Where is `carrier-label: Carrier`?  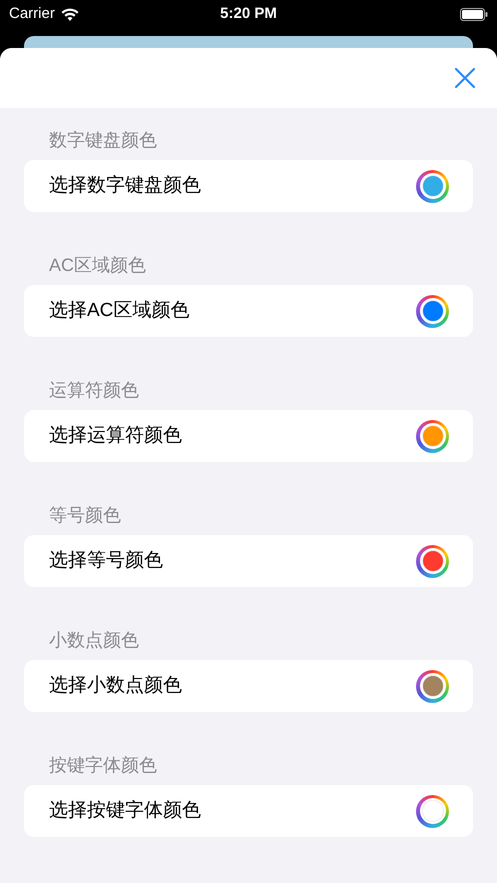 carrier-label: Carrier is located at coordinates (32, 14).